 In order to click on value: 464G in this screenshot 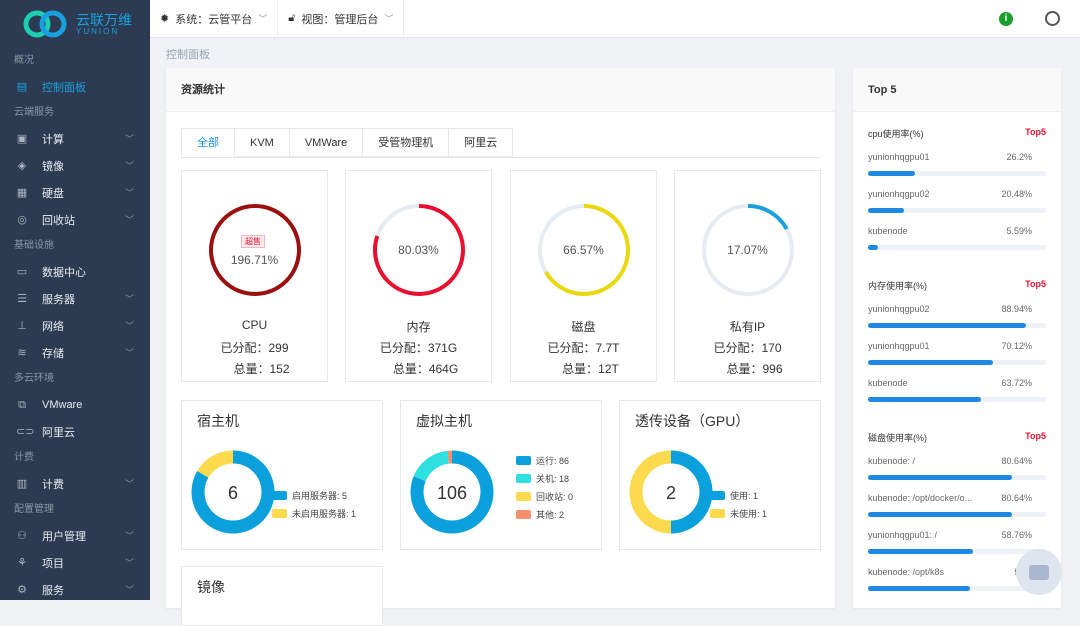, I will do `click(443, 369)`.